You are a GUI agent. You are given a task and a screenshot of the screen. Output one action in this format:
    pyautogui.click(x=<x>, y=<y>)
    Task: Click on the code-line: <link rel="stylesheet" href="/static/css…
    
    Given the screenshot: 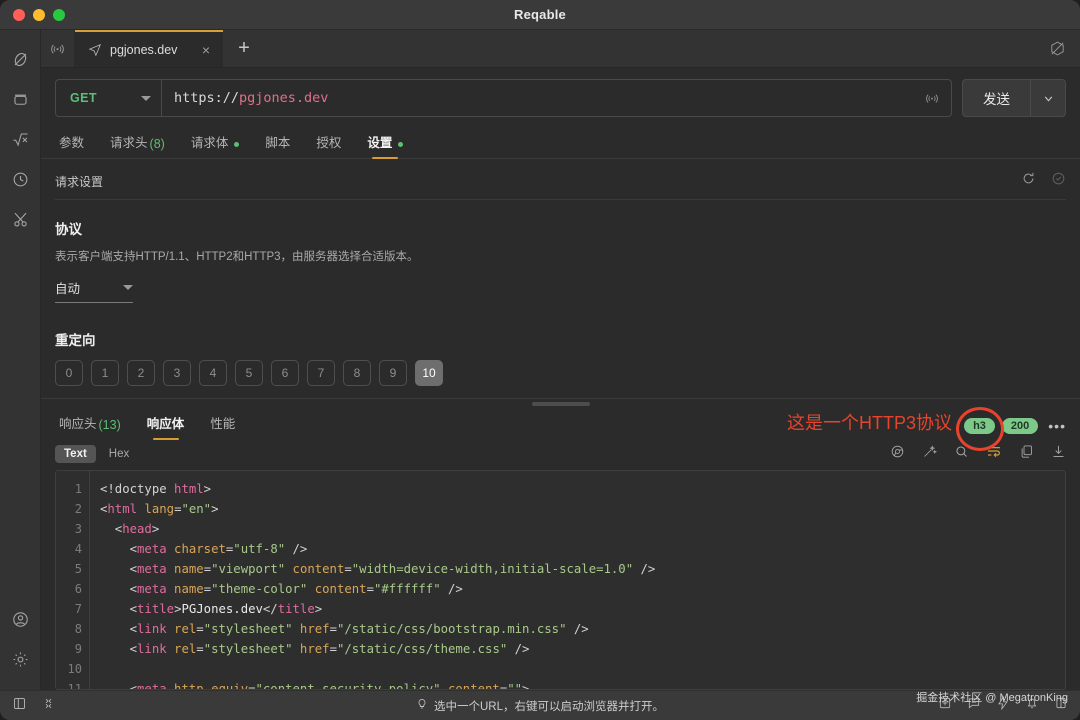 What is the action you would take?
    pyautogui.click(x=582, y=649)
    